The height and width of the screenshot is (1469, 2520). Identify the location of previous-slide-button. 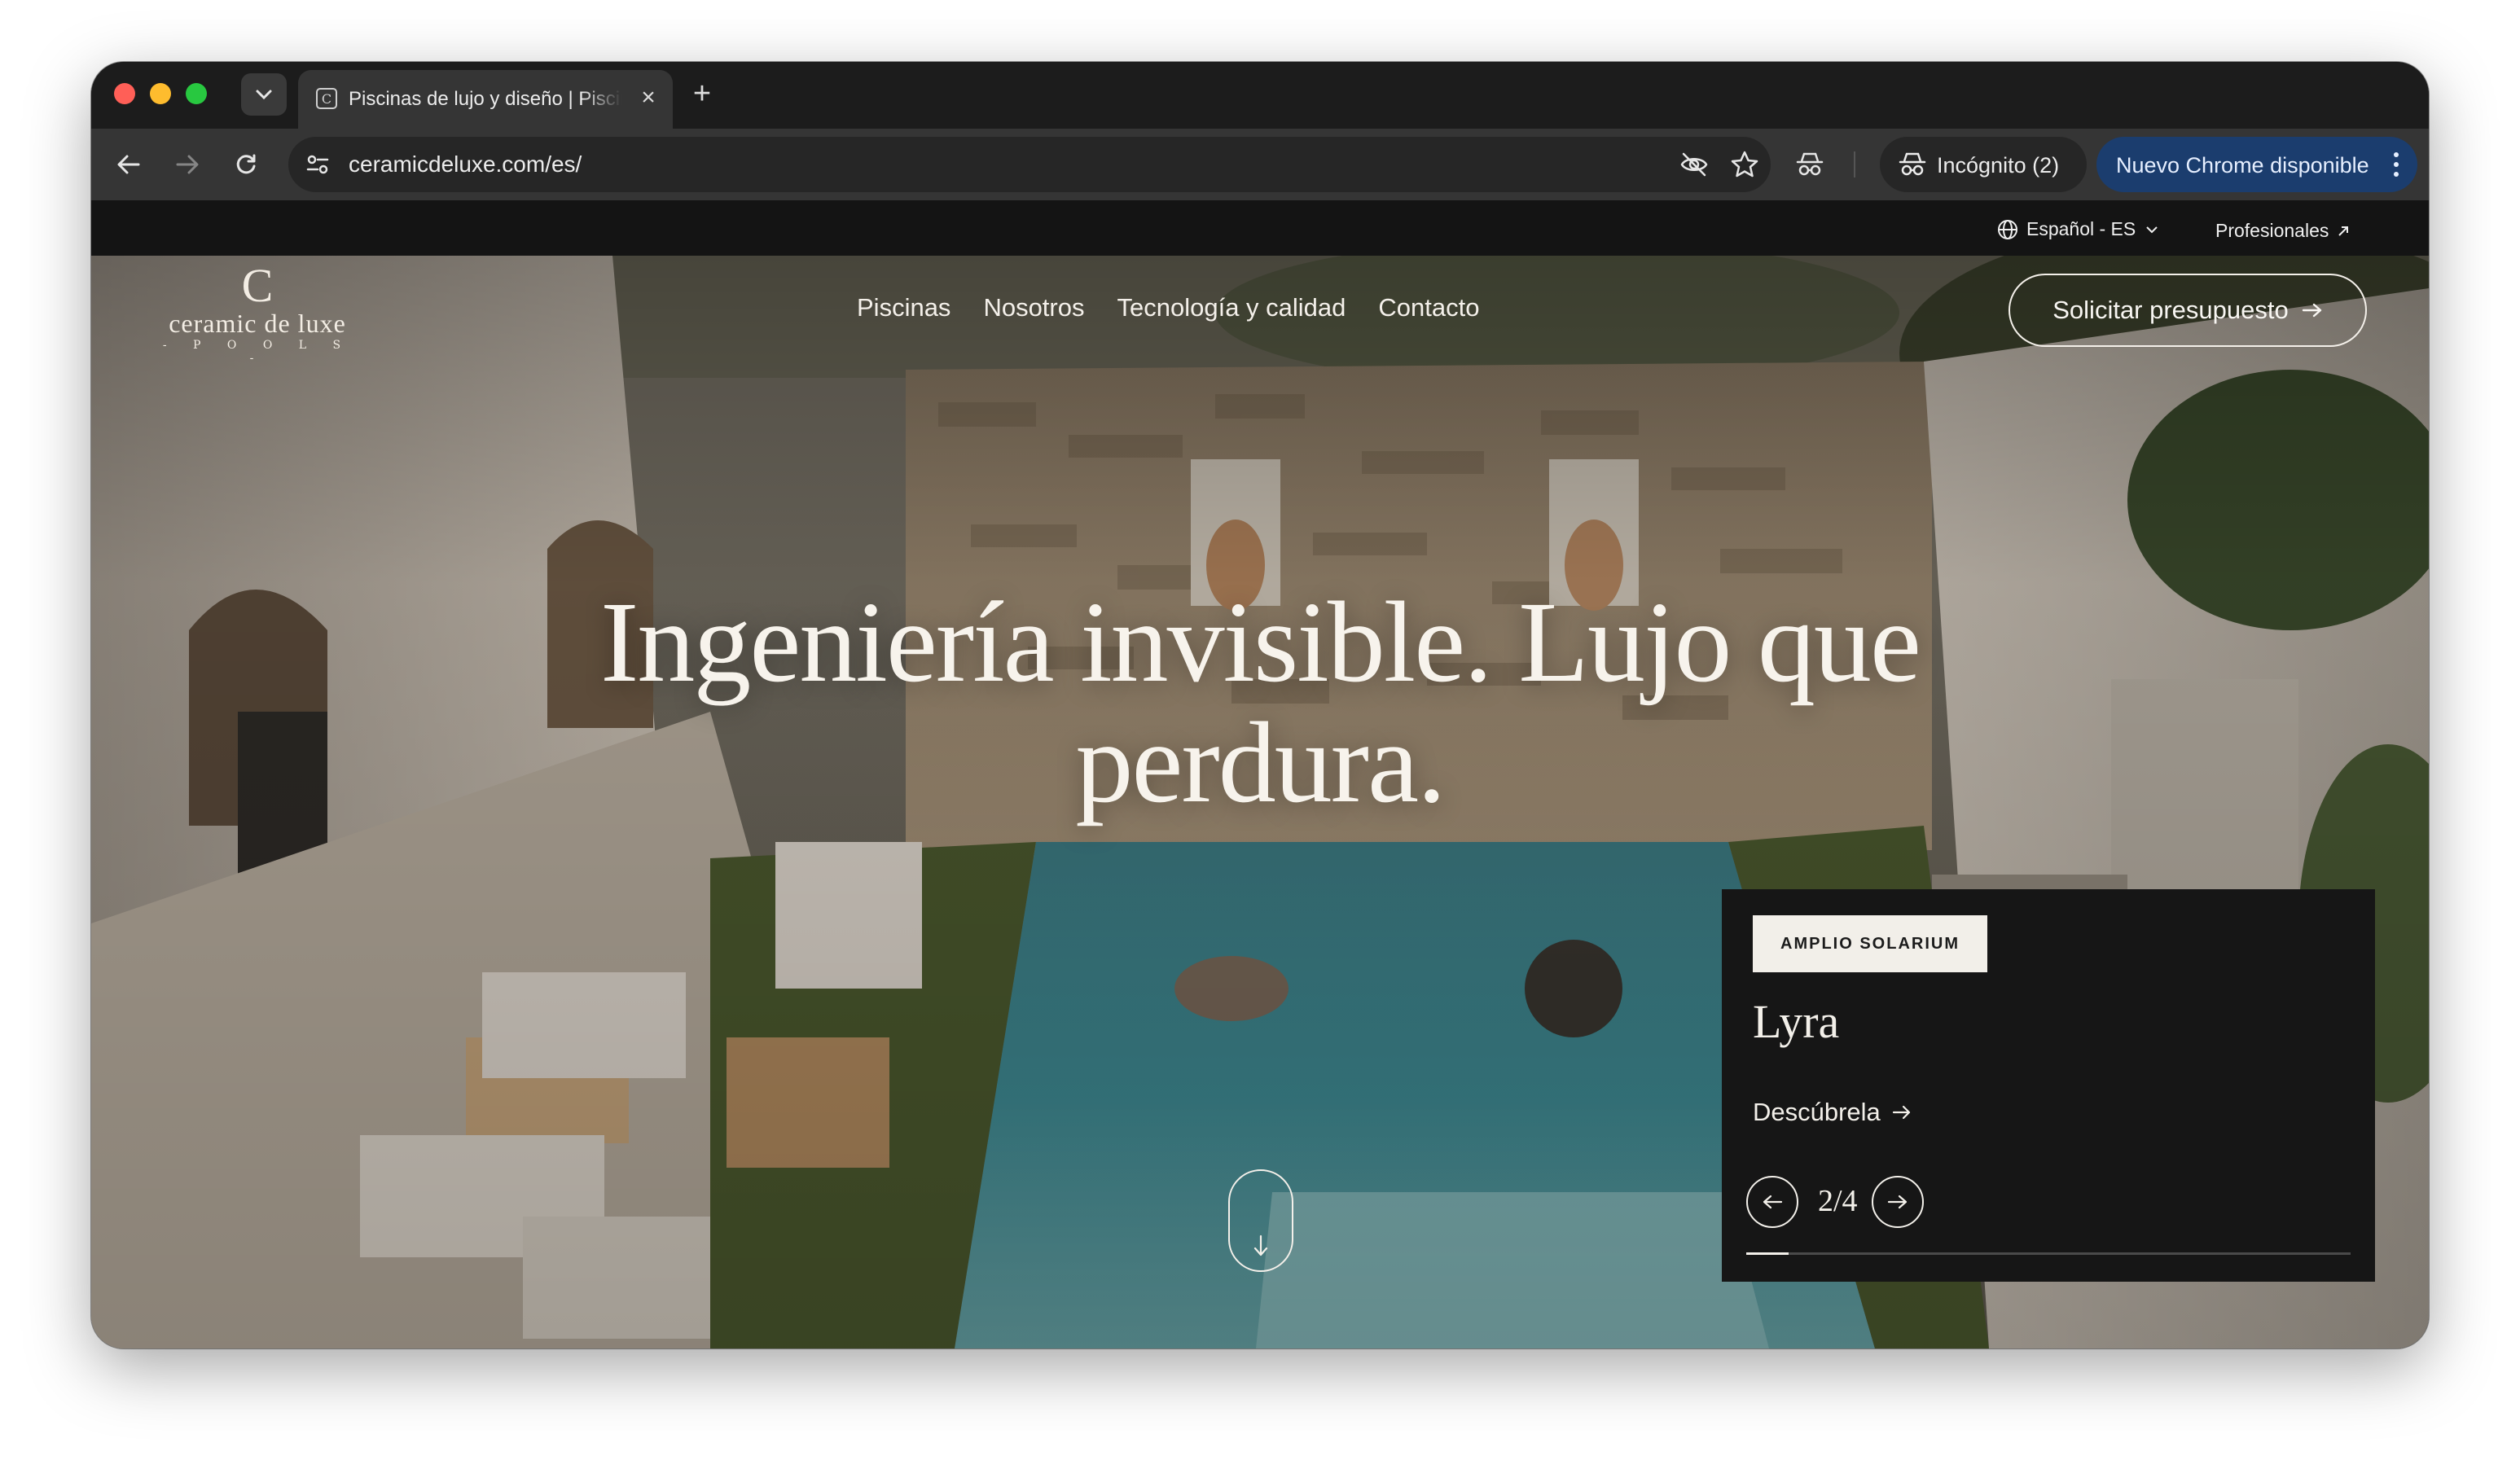
(1772, 1202).